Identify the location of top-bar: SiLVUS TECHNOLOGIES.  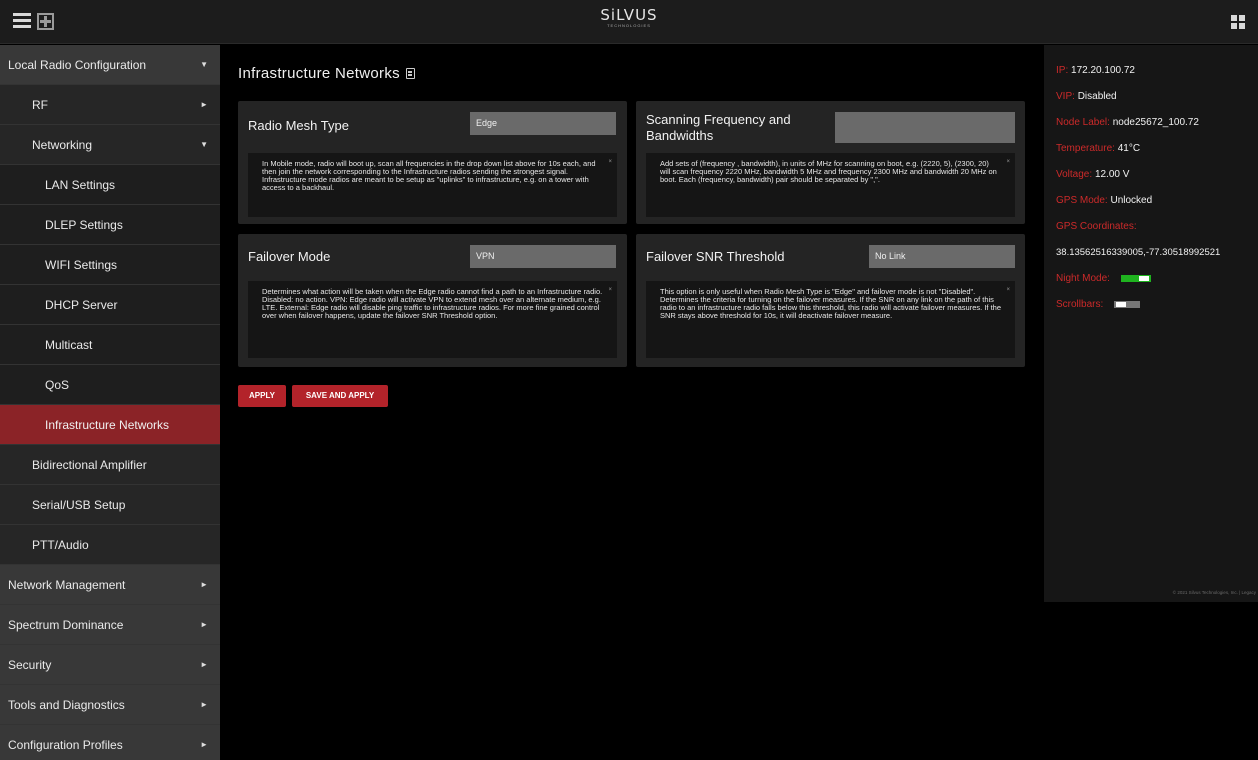
(629, 22).